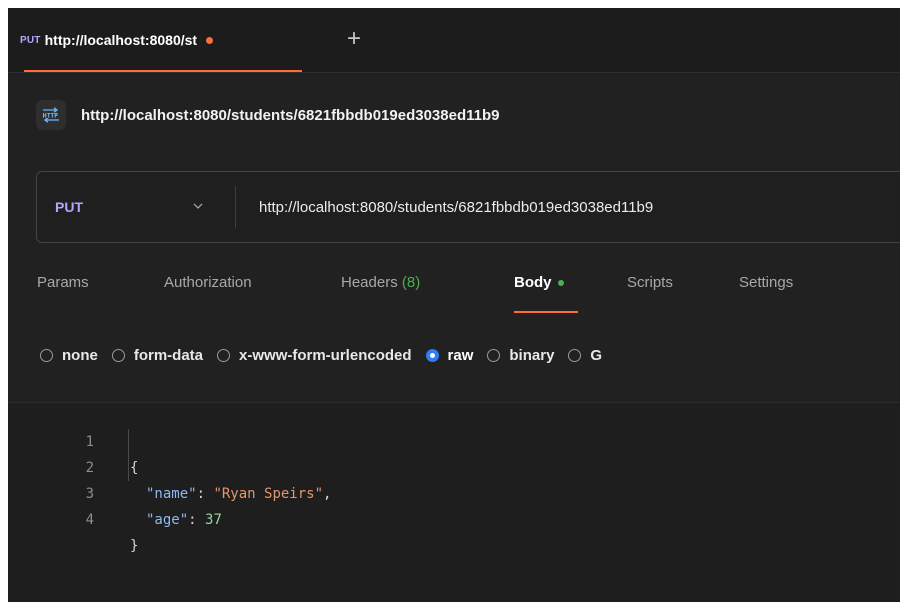  What do you see at coordinates (167, 520) in the screenshot?
I see `json-key: "age"` at bounding box center [167, 520].